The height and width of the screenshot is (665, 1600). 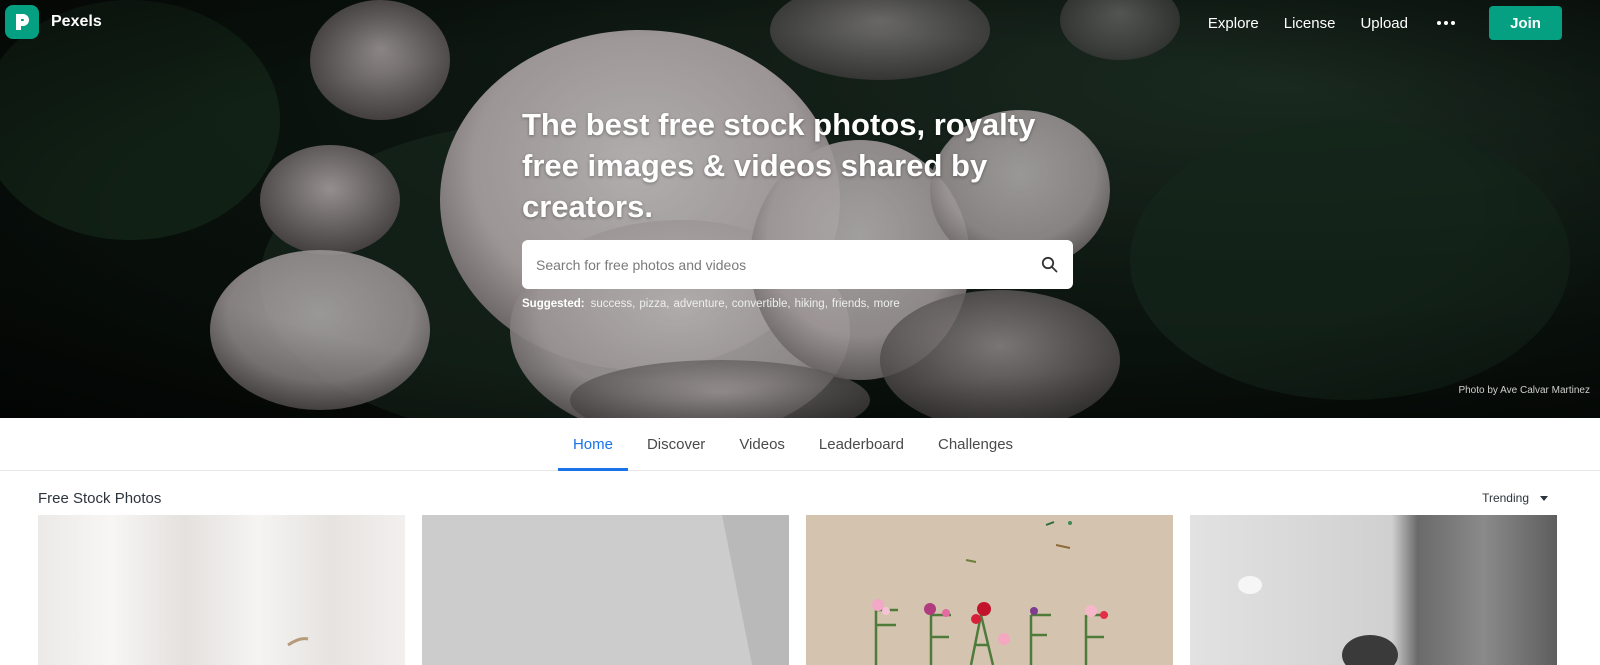 I want to click on pexels-logo-icon, so click(x=22, y=22).